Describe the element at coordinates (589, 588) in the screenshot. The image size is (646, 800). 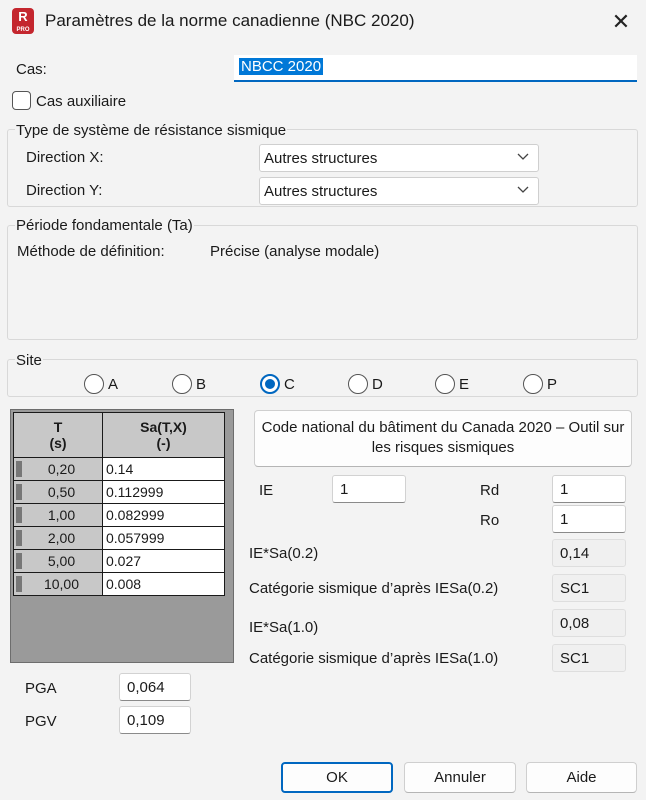
I see `cat02-value: SC1` at that location.